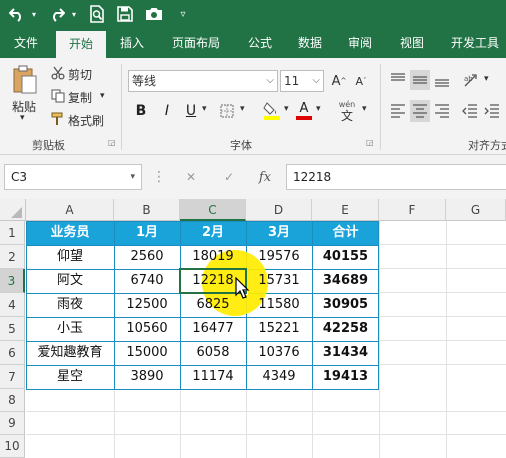  What do you see at coordinates (265, 177) in the screenshot?
I see `insert-function-icon: fx` at bounding box center [265, 177].